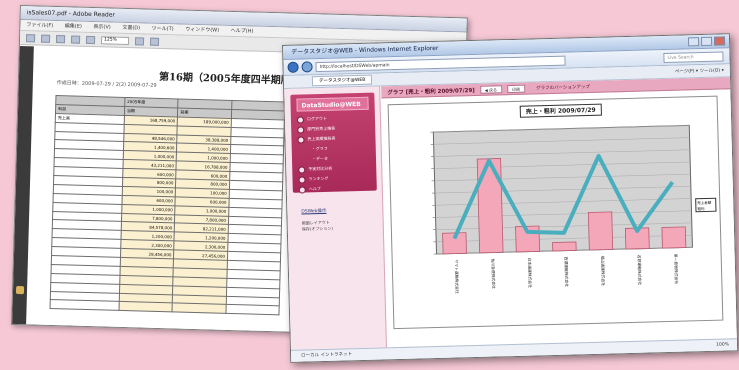 This screenshot has width=739, height=370. I want to click on toolbar-right: ページ(P) ▾ ツール(O) ▾, so click(699, 70).